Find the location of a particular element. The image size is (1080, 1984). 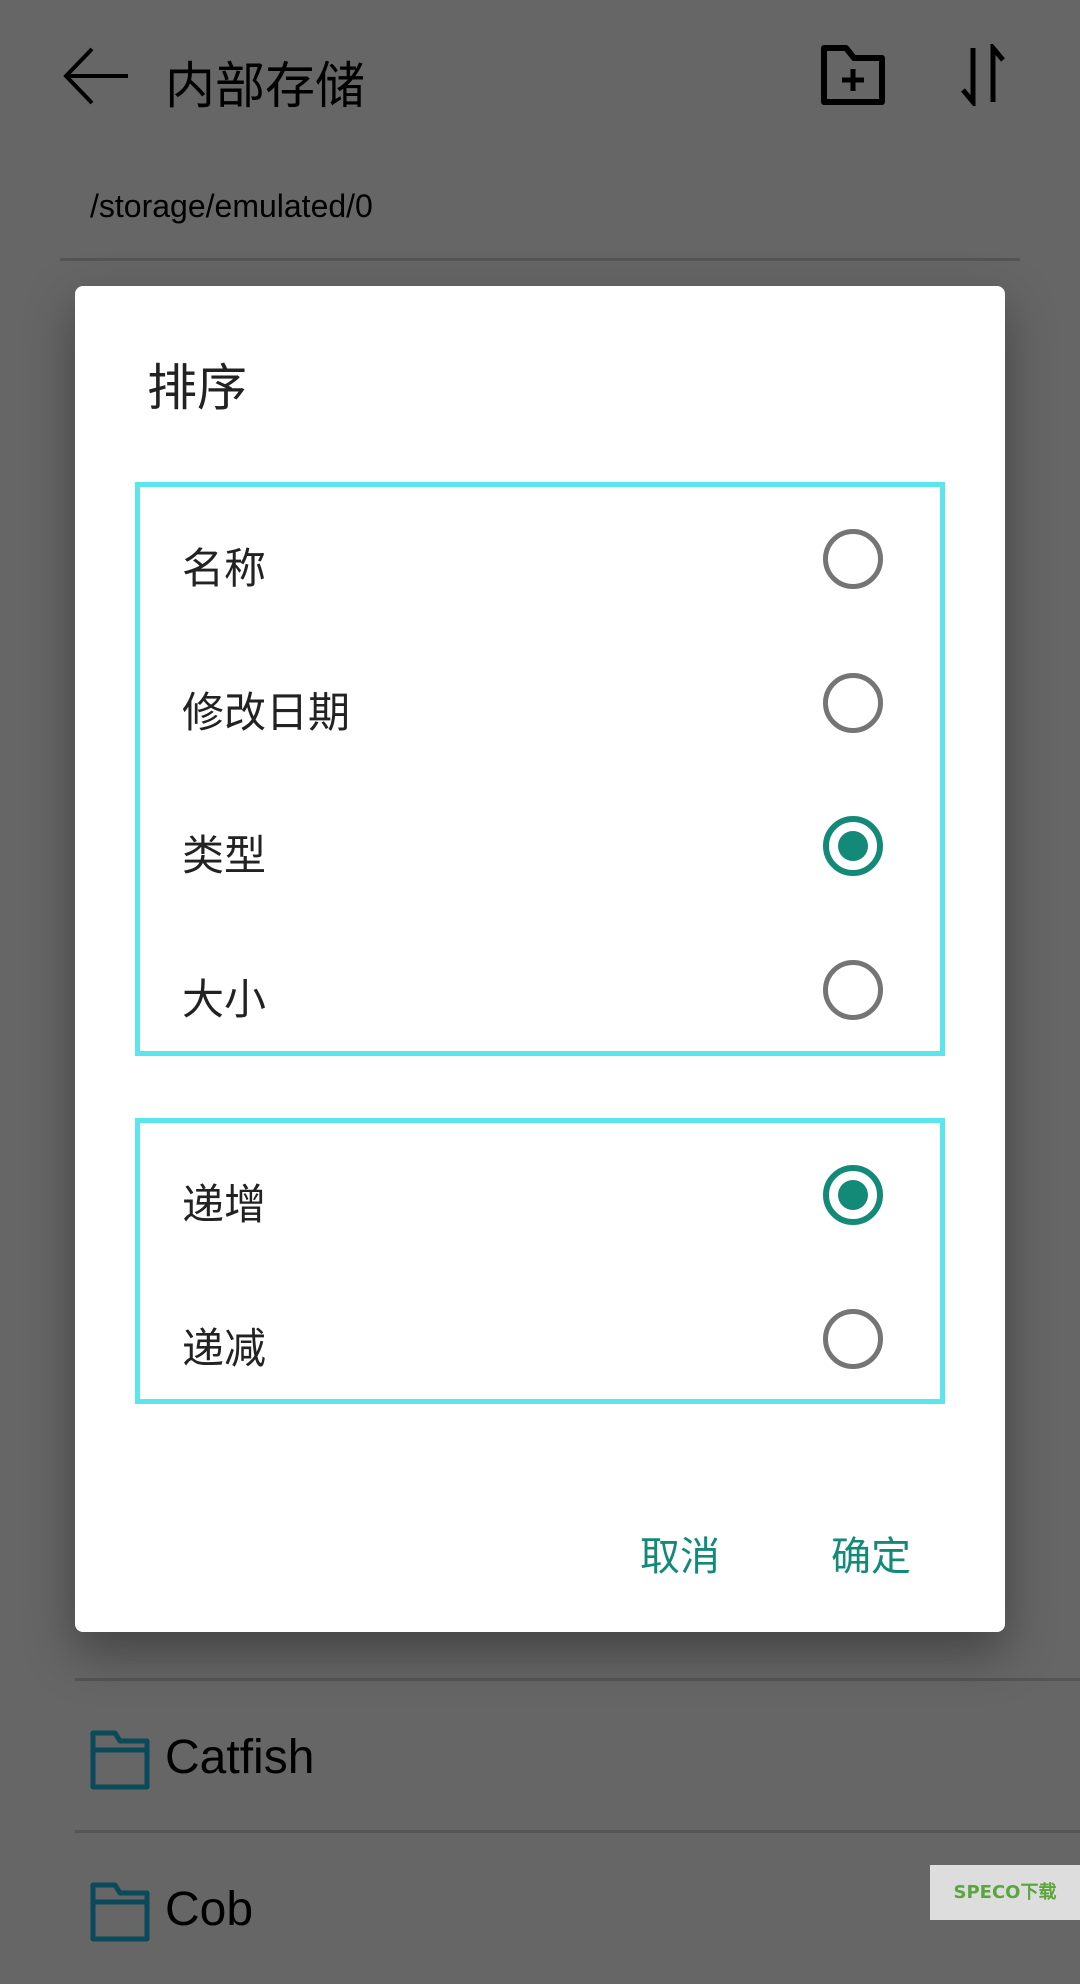

arrow-left-icon is located at coordinates (97, 76).